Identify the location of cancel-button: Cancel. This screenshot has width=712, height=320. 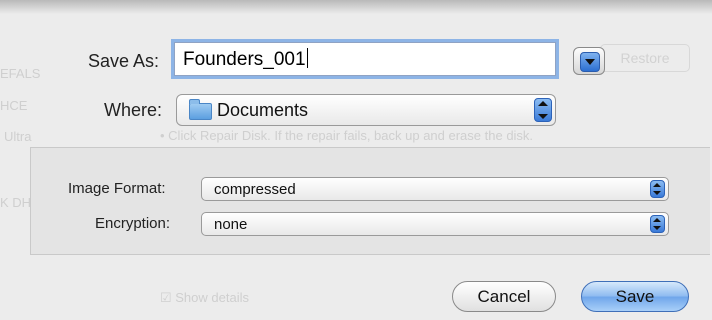
(504, 296).